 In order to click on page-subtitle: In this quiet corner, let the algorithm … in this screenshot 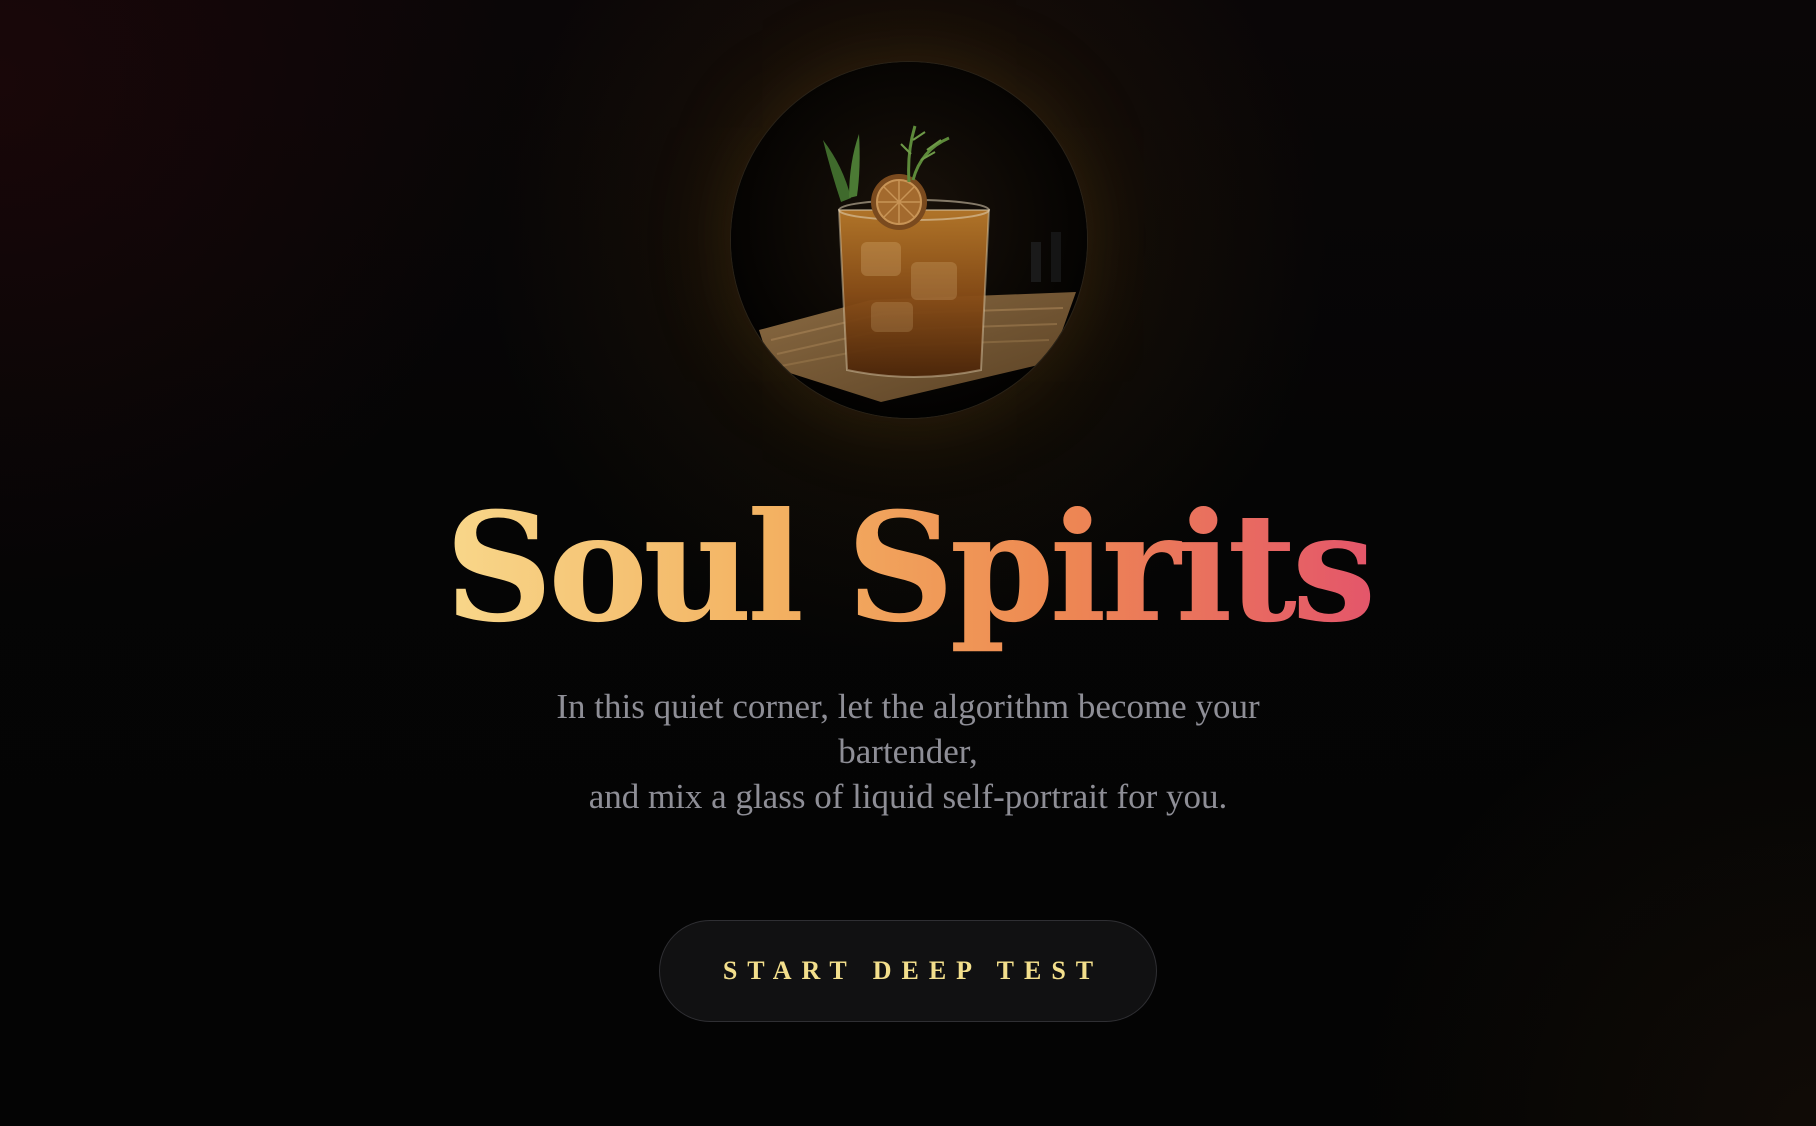, I will do `click(908, 751)`.